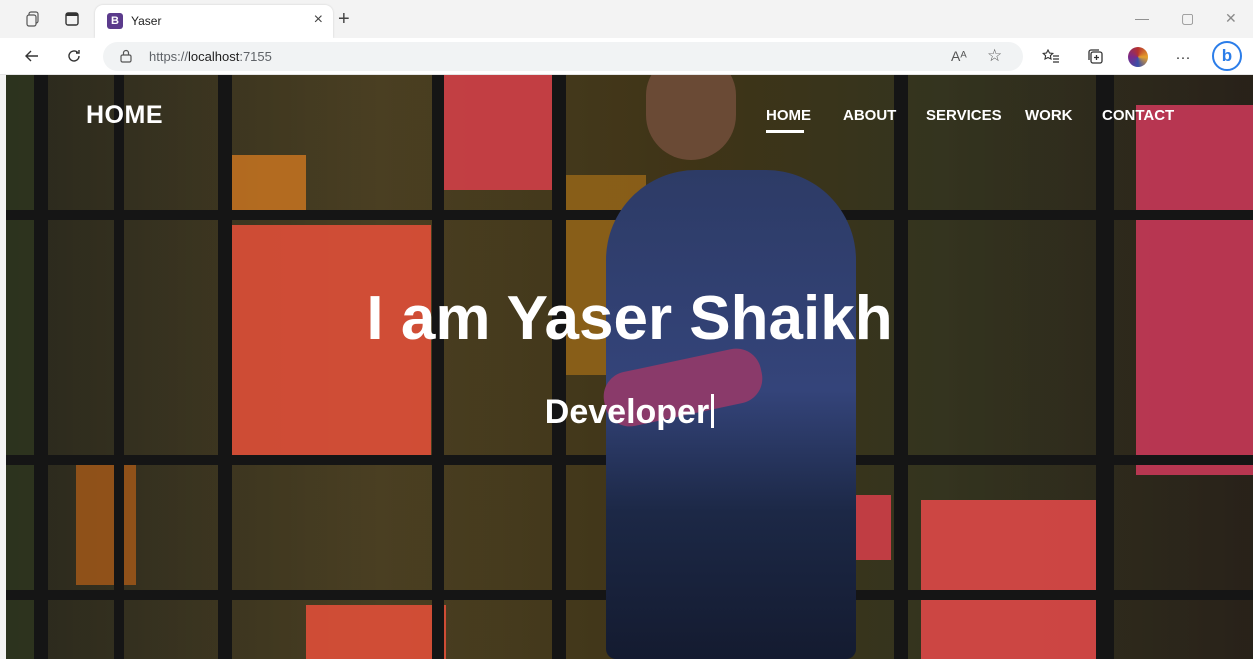  What do you see at coordinates (788, 115) in the screenshot?
I see `nav-home: HOME` at bounding box center [788, 115].